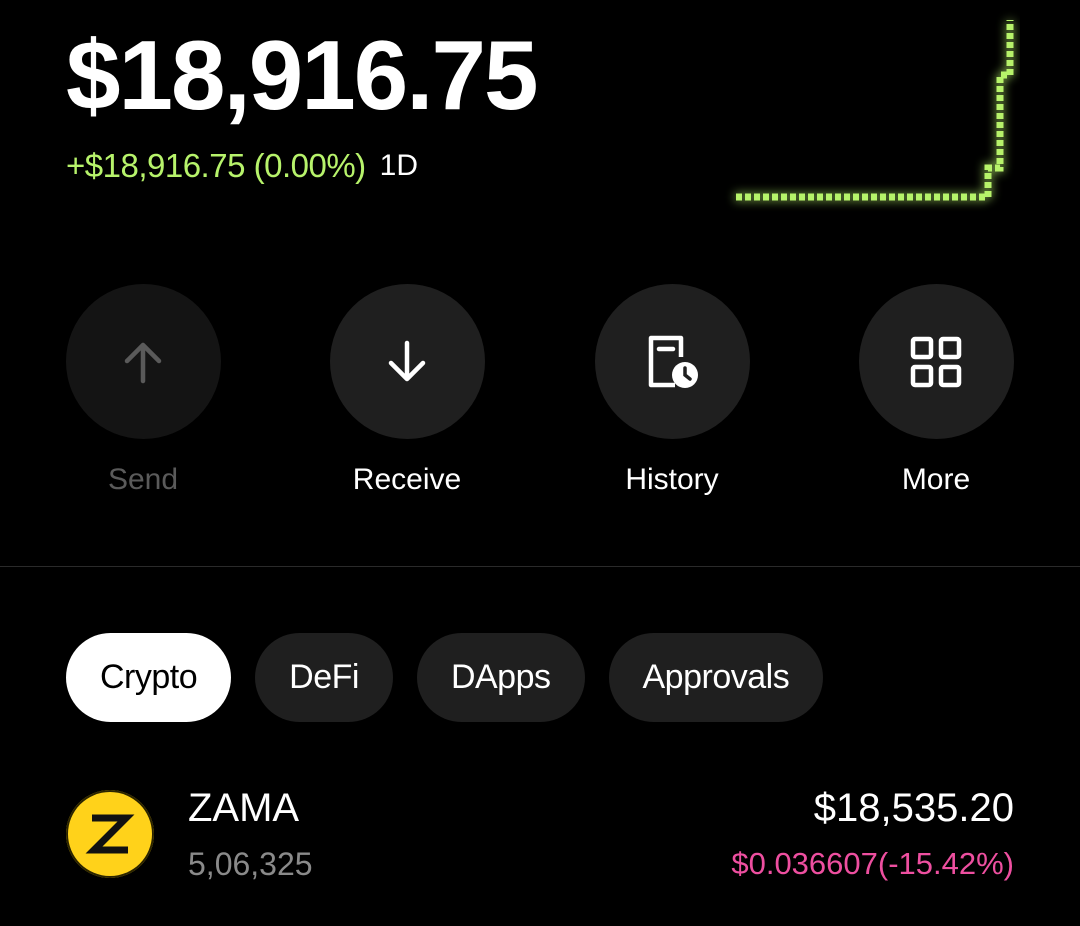 The height and width of the screenshot is (926, 1080). Describe the element at coordinates (399, 166) in the screenshot. I see `period-selector: 1D` at that location.